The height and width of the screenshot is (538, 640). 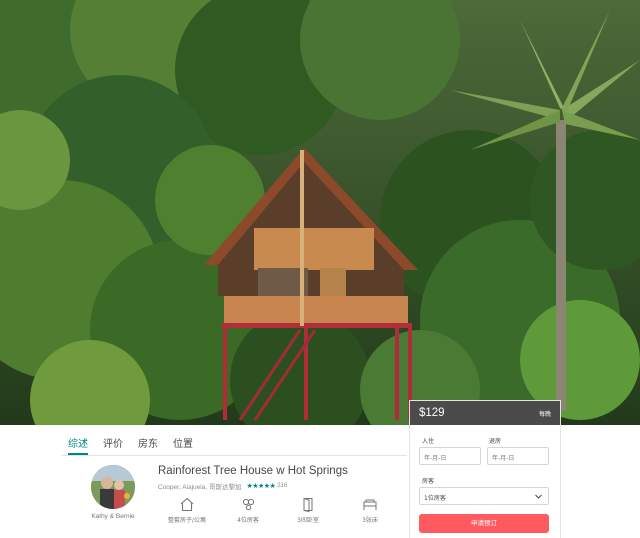 I want to click on feature-property-type: 整套房子/公寓, so click(x=187, y=510).